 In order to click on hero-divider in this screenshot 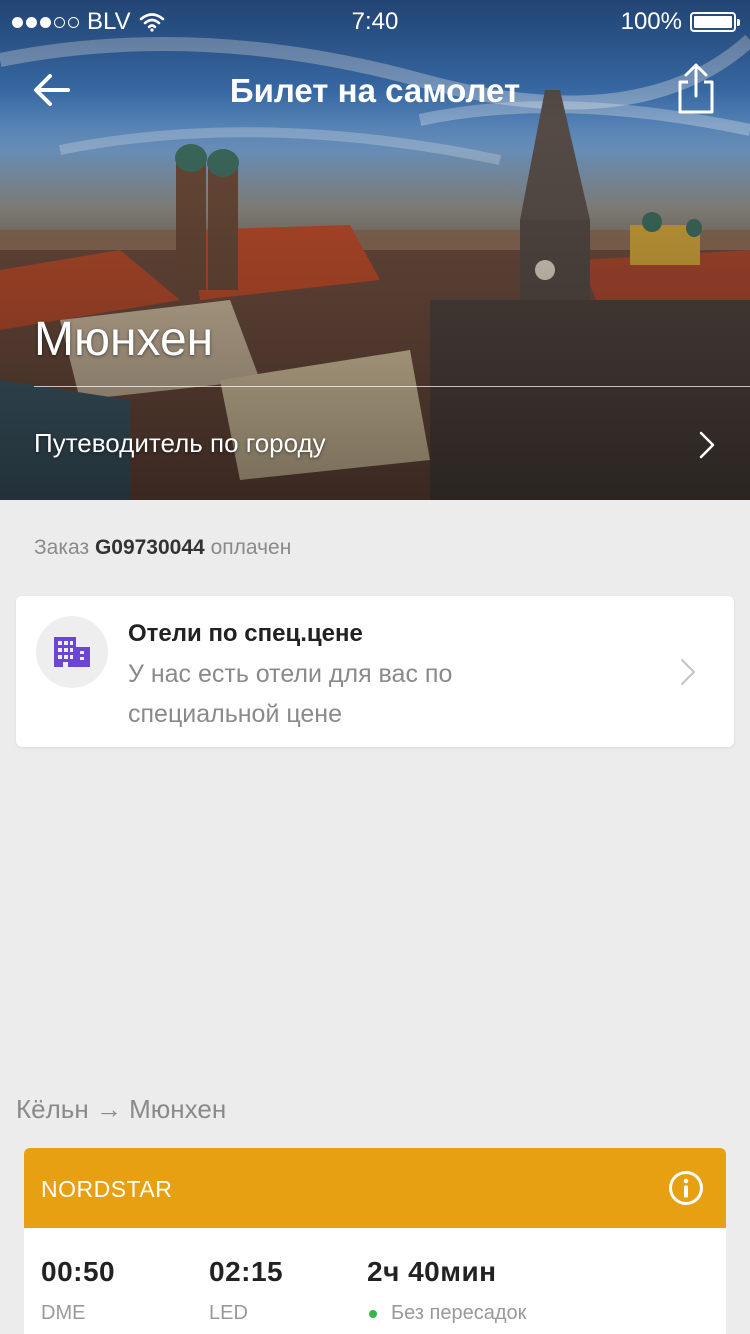, I will do `click(392, 386)`.